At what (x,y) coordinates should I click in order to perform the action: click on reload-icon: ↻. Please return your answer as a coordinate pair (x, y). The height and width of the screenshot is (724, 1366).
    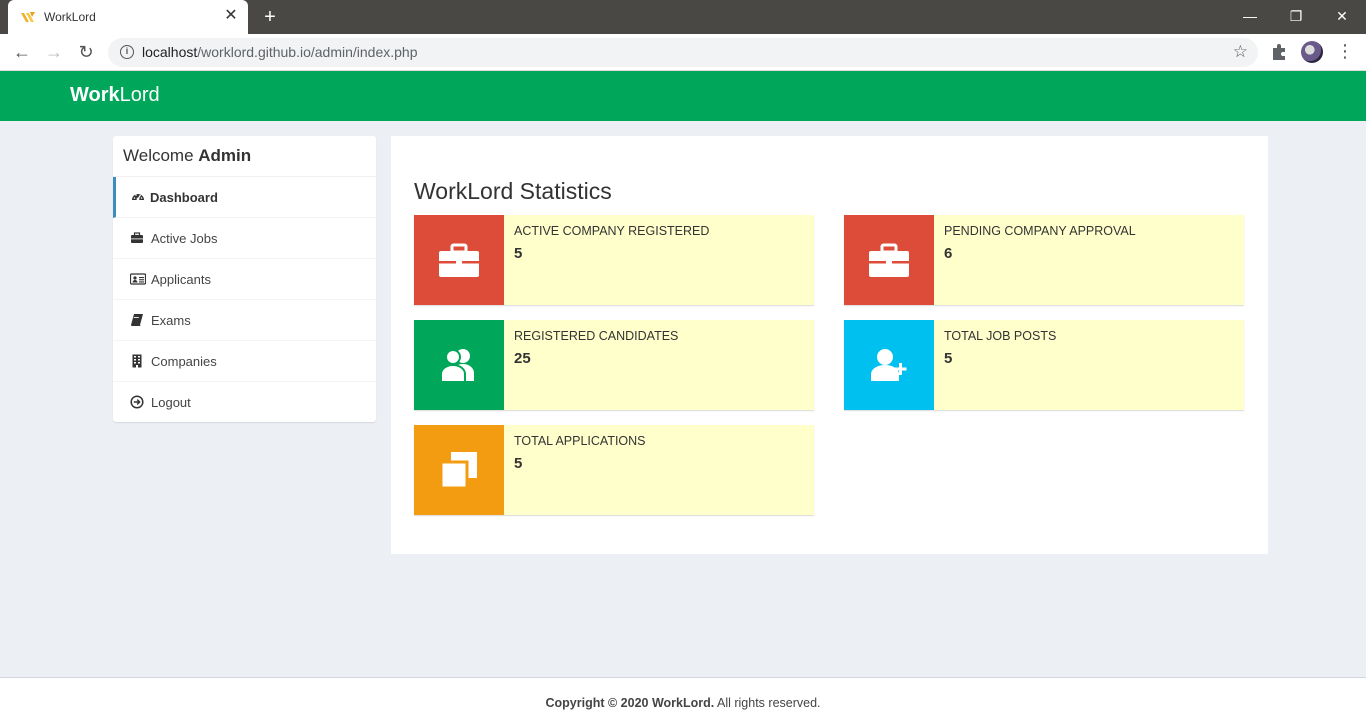
    Looking at the image, I should click on (86, 52).